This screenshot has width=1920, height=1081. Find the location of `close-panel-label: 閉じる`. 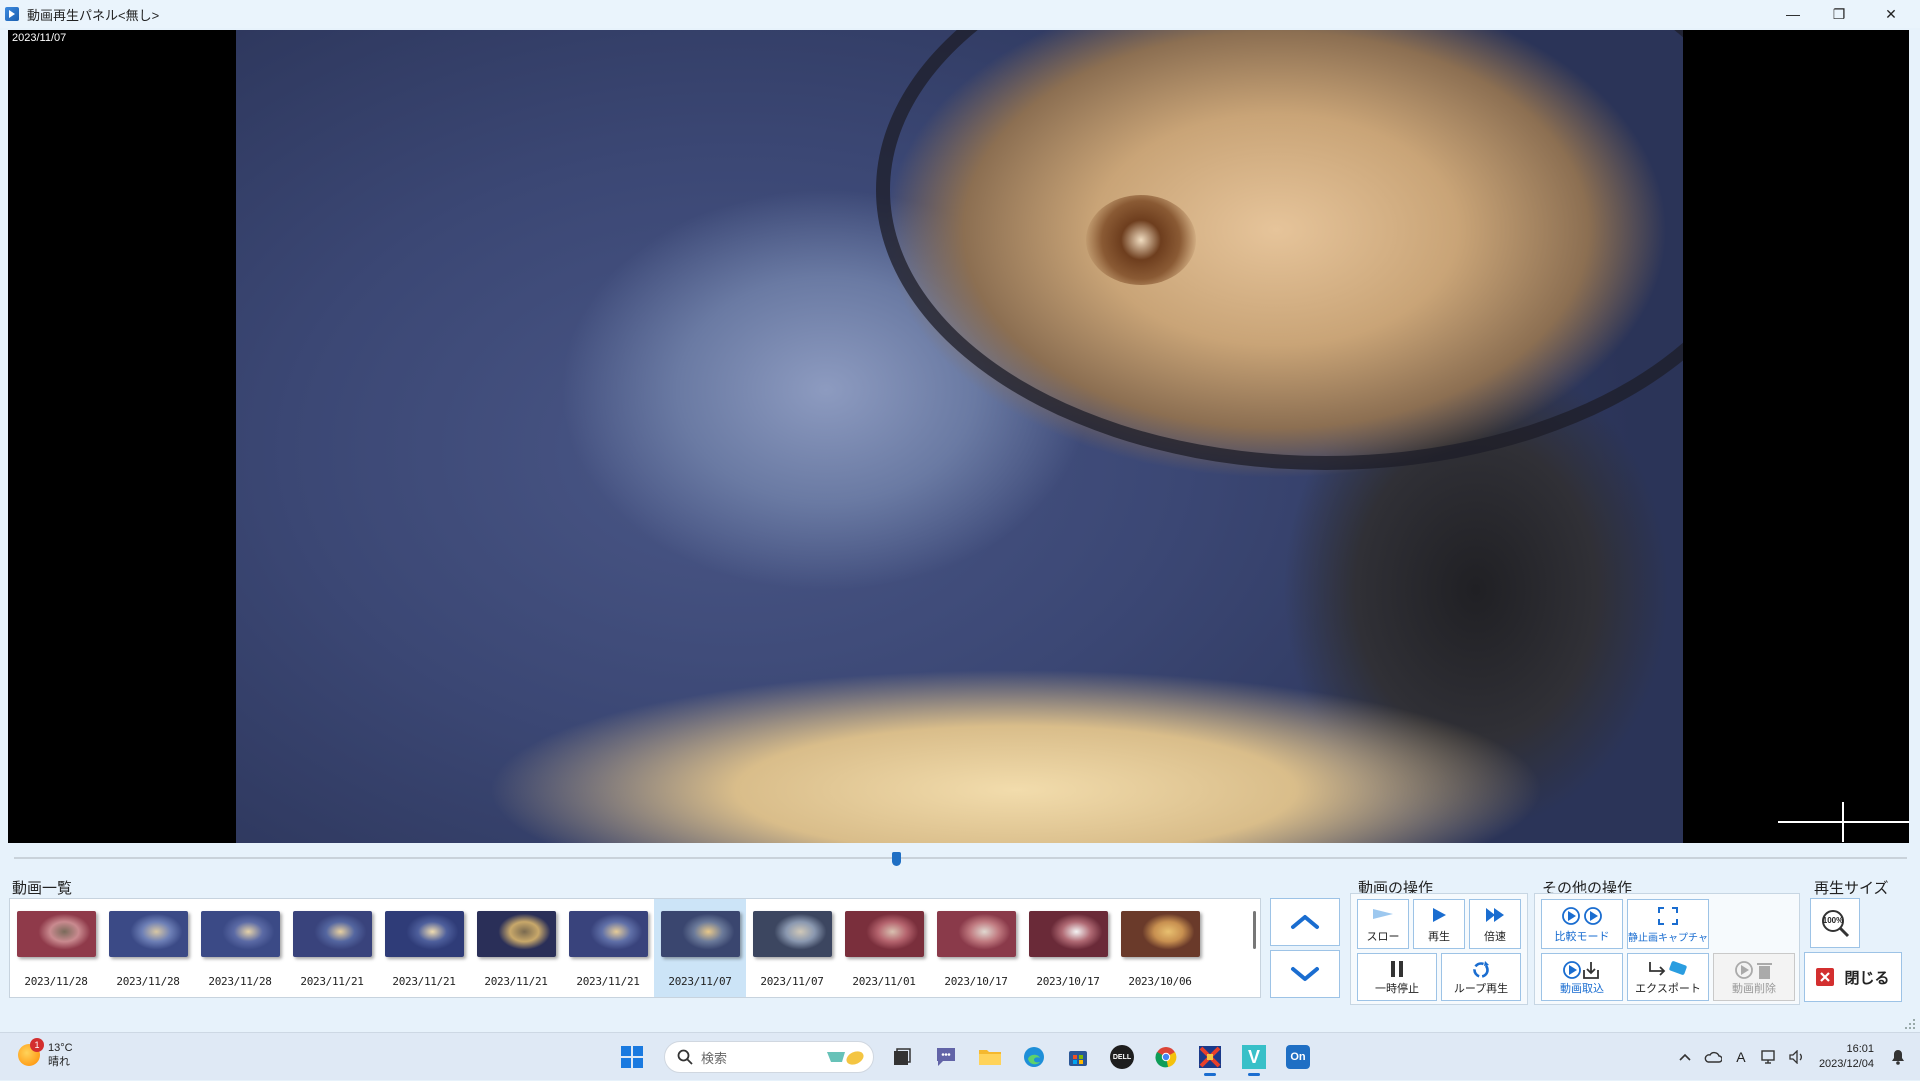

close-panel-label: 閉じる is located at coordinates (1867, 978).